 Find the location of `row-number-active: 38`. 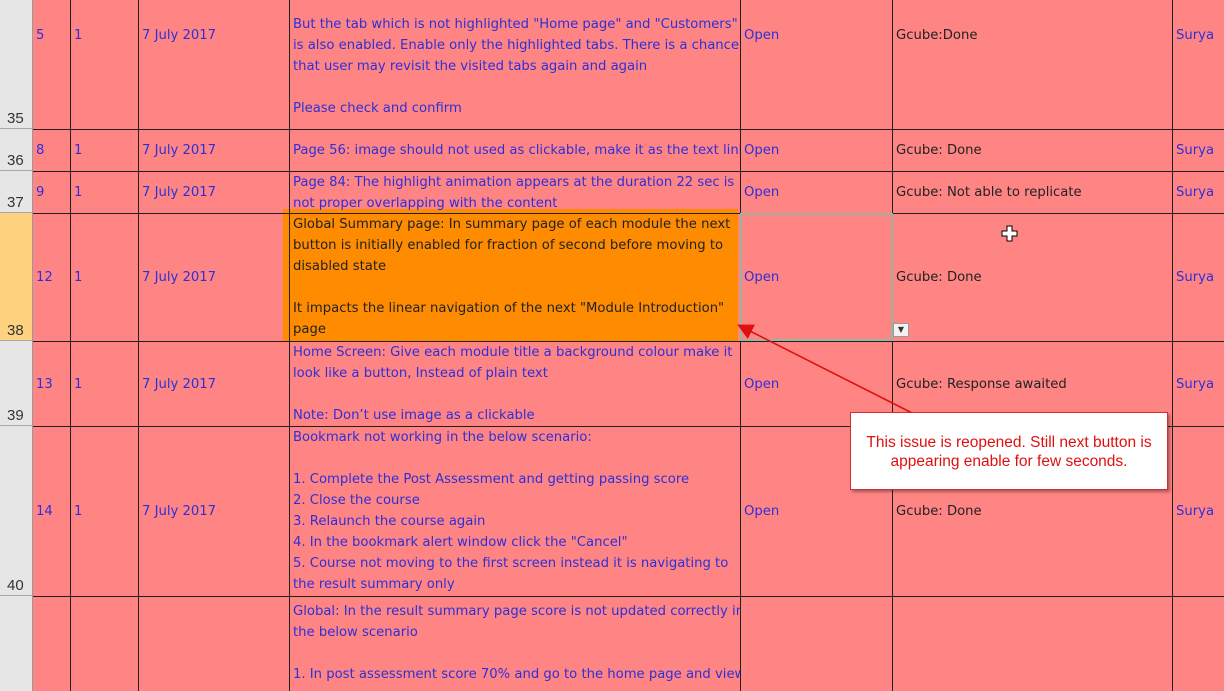

row-number-active: 38 is located at coordinates (16, 277).